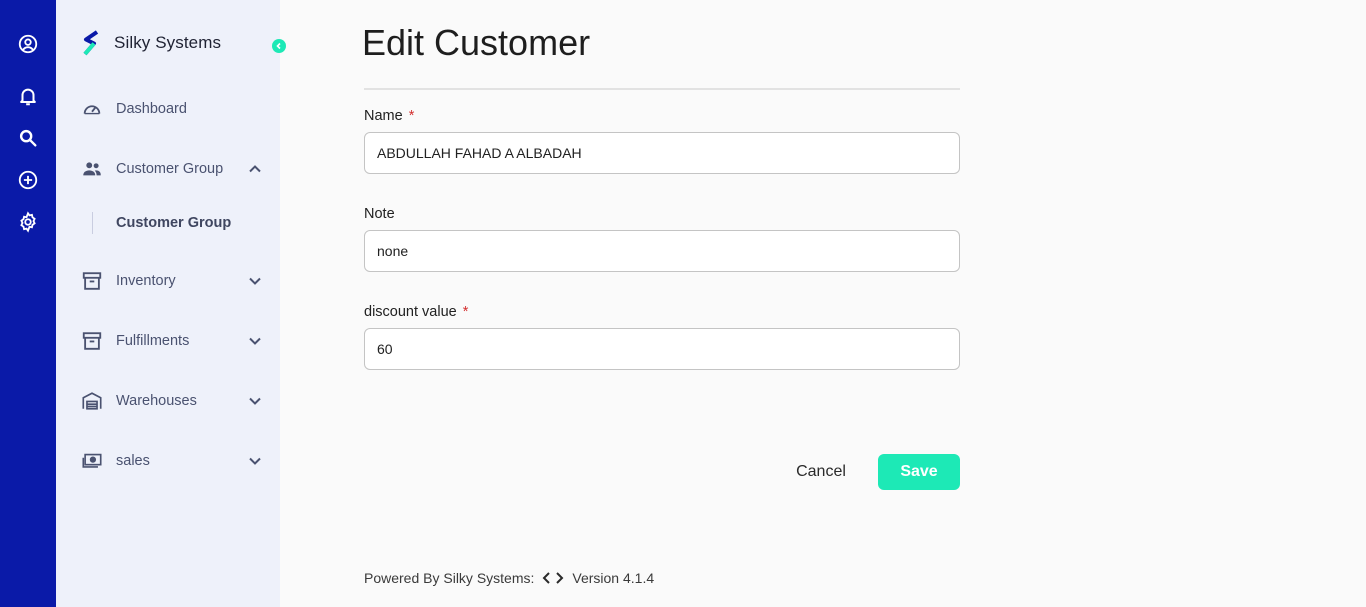 The width and height of the screenshot is (1366, 607). I want to click on page-title: Edit Customer, so click(476, 42).